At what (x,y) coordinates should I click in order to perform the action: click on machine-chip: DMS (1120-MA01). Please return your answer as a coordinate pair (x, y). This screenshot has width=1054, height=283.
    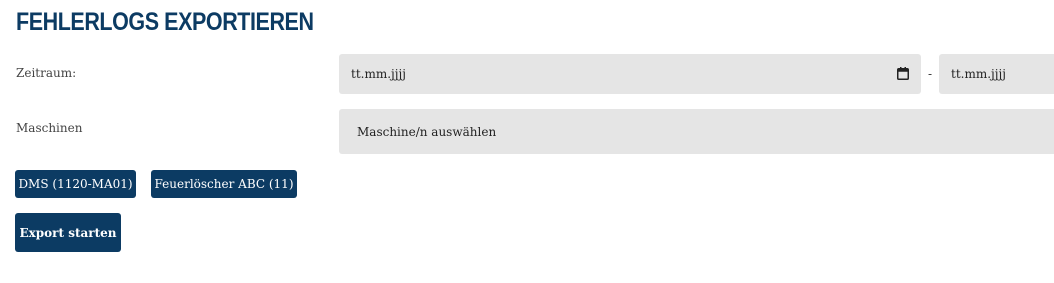
    Looking at the image, I should click on (75, 184).